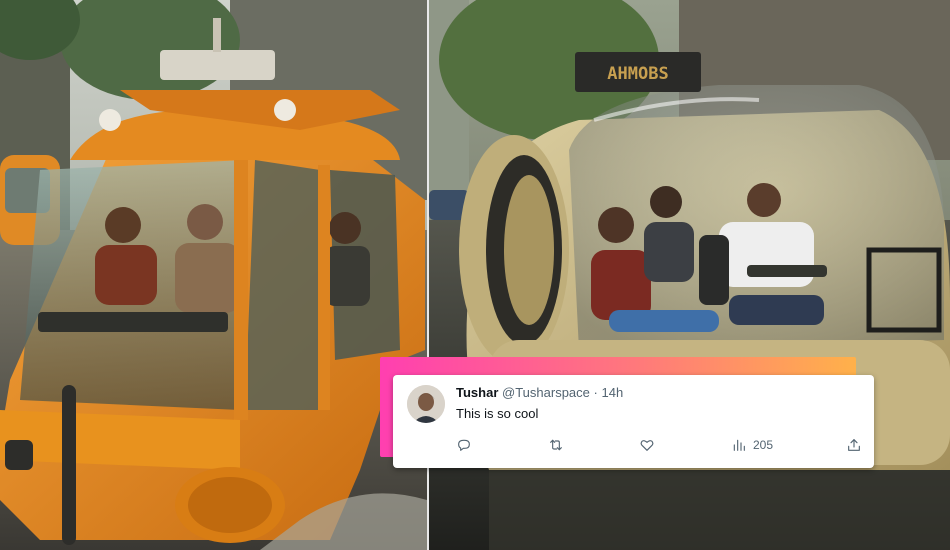 The width and height of the screenshot is (950, 550). What do you see at coordinates (752, 445) in the screenshot?
I see `views-button: 205` at bounding box center [752, 445].